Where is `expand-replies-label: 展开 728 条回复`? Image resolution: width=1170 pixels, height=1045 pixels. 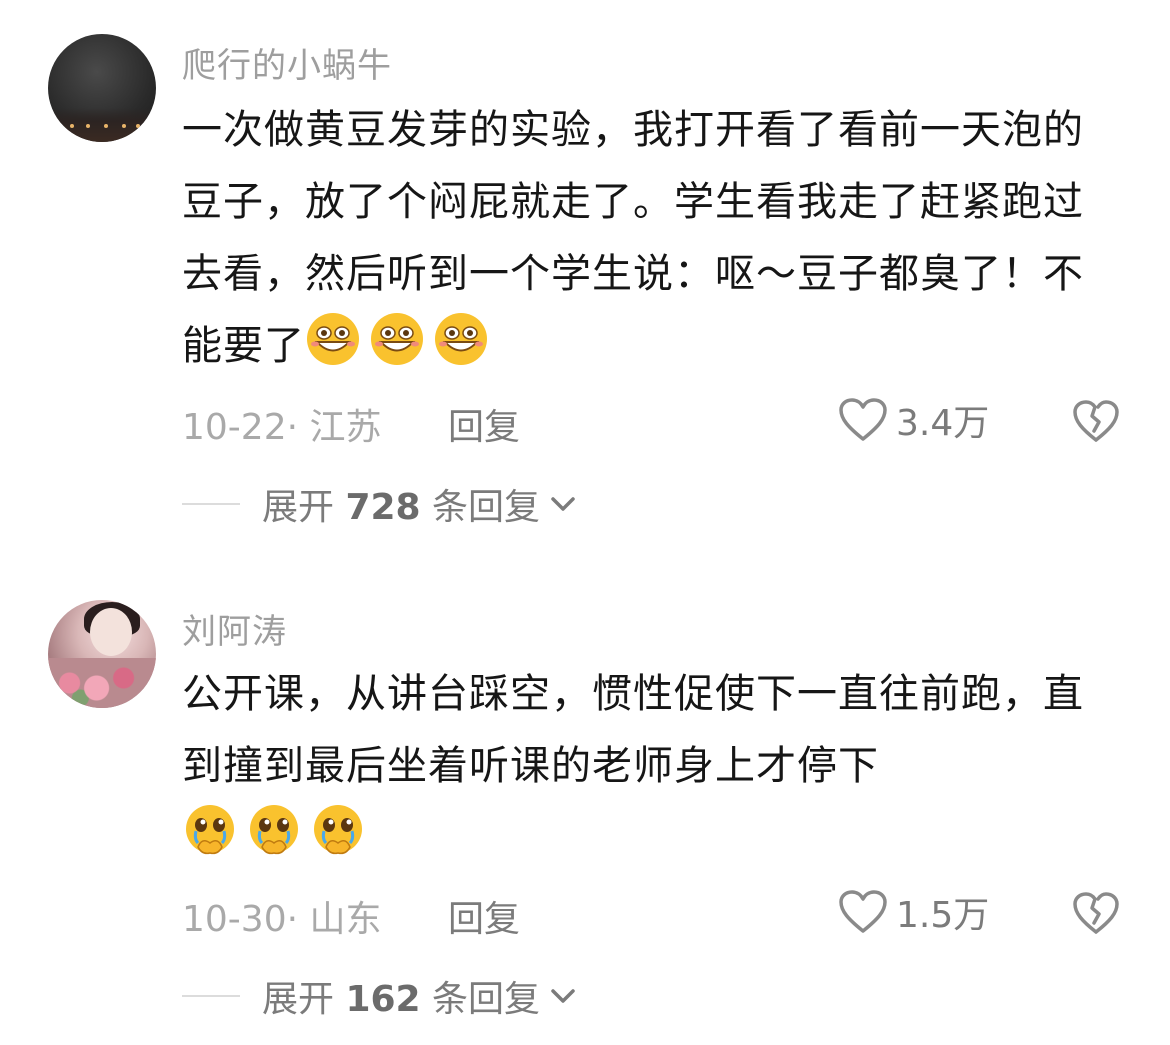
expand-replies-label: 展开 728 条回复 is located at coordinates (401, 507).